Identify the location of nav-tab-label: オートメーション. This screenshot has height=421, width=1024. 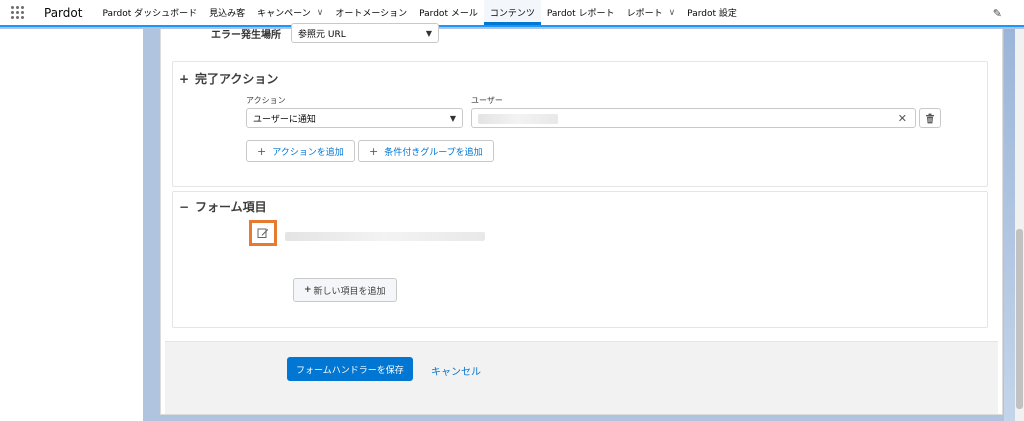
(371, 14).